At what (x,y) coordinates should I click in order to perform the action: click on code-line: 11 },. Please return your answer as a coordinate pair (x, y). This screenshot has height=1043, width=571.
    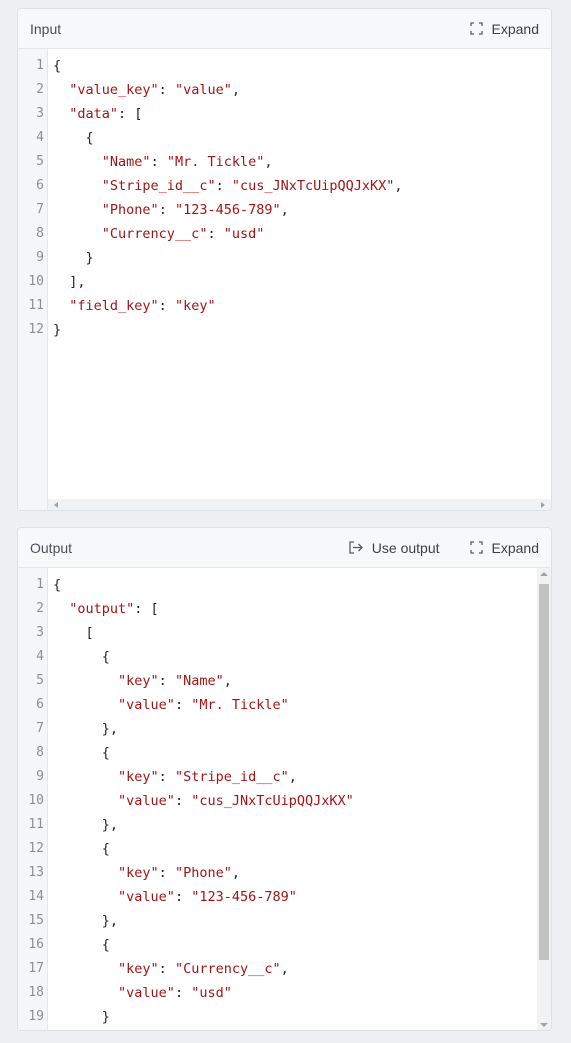
    Looking at the image, I should click on (277, 825).